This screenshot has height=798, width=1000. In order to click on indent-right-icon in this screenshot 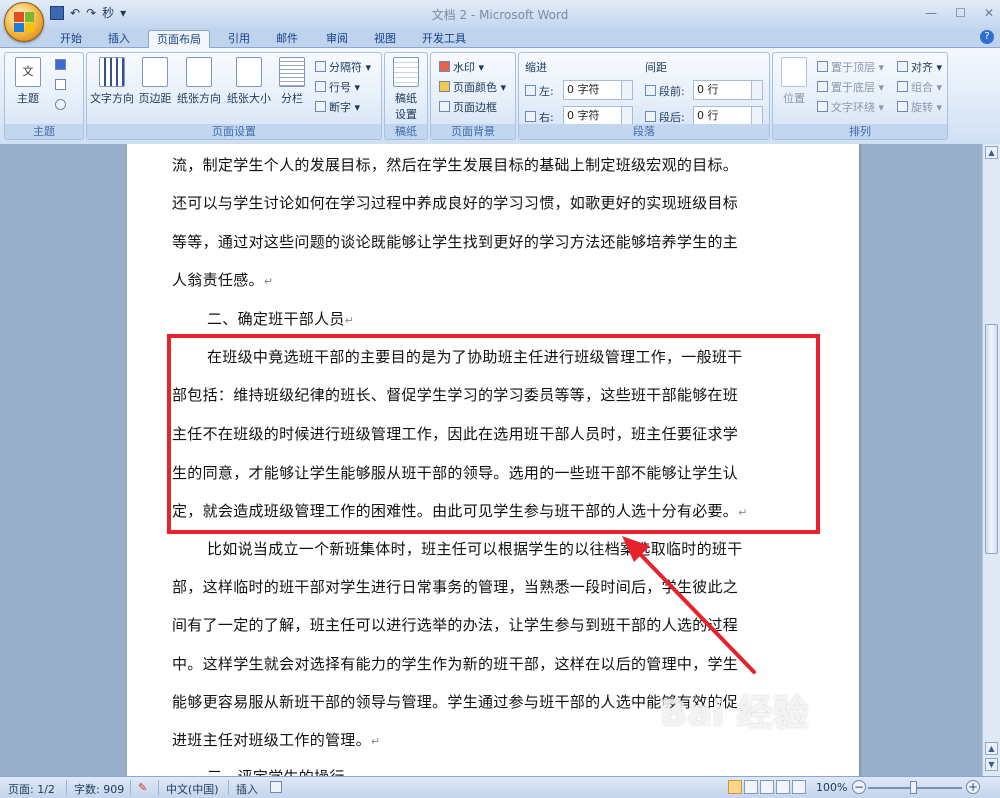, I will do `click(530, 116)`.